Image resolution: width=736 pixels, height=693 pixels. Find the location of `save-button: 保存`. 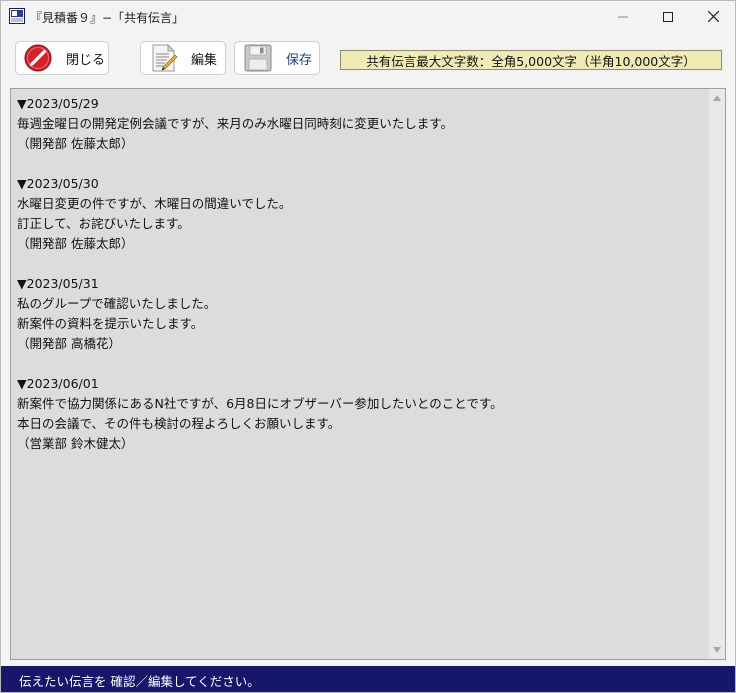

save-button: 保存 is located at coordinates (277, 58).